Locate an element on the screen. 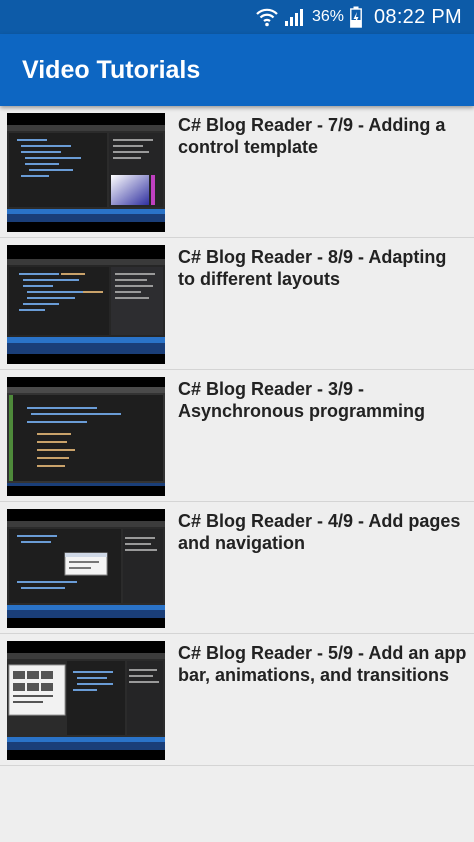 Image resolution: width=474 pixels, height=842 pixels. app-bar: Video Tutorials is located at coordinates (237, 70).